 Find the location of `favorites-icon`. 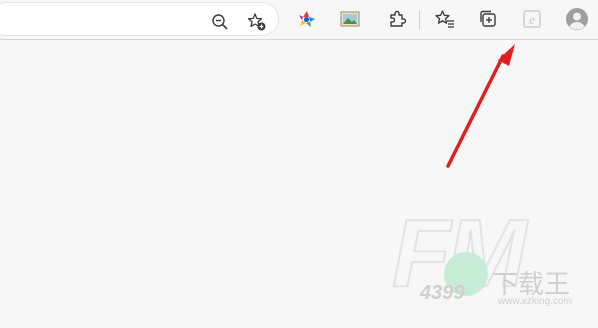

favorites-icon is located at coordinates (445, 19).